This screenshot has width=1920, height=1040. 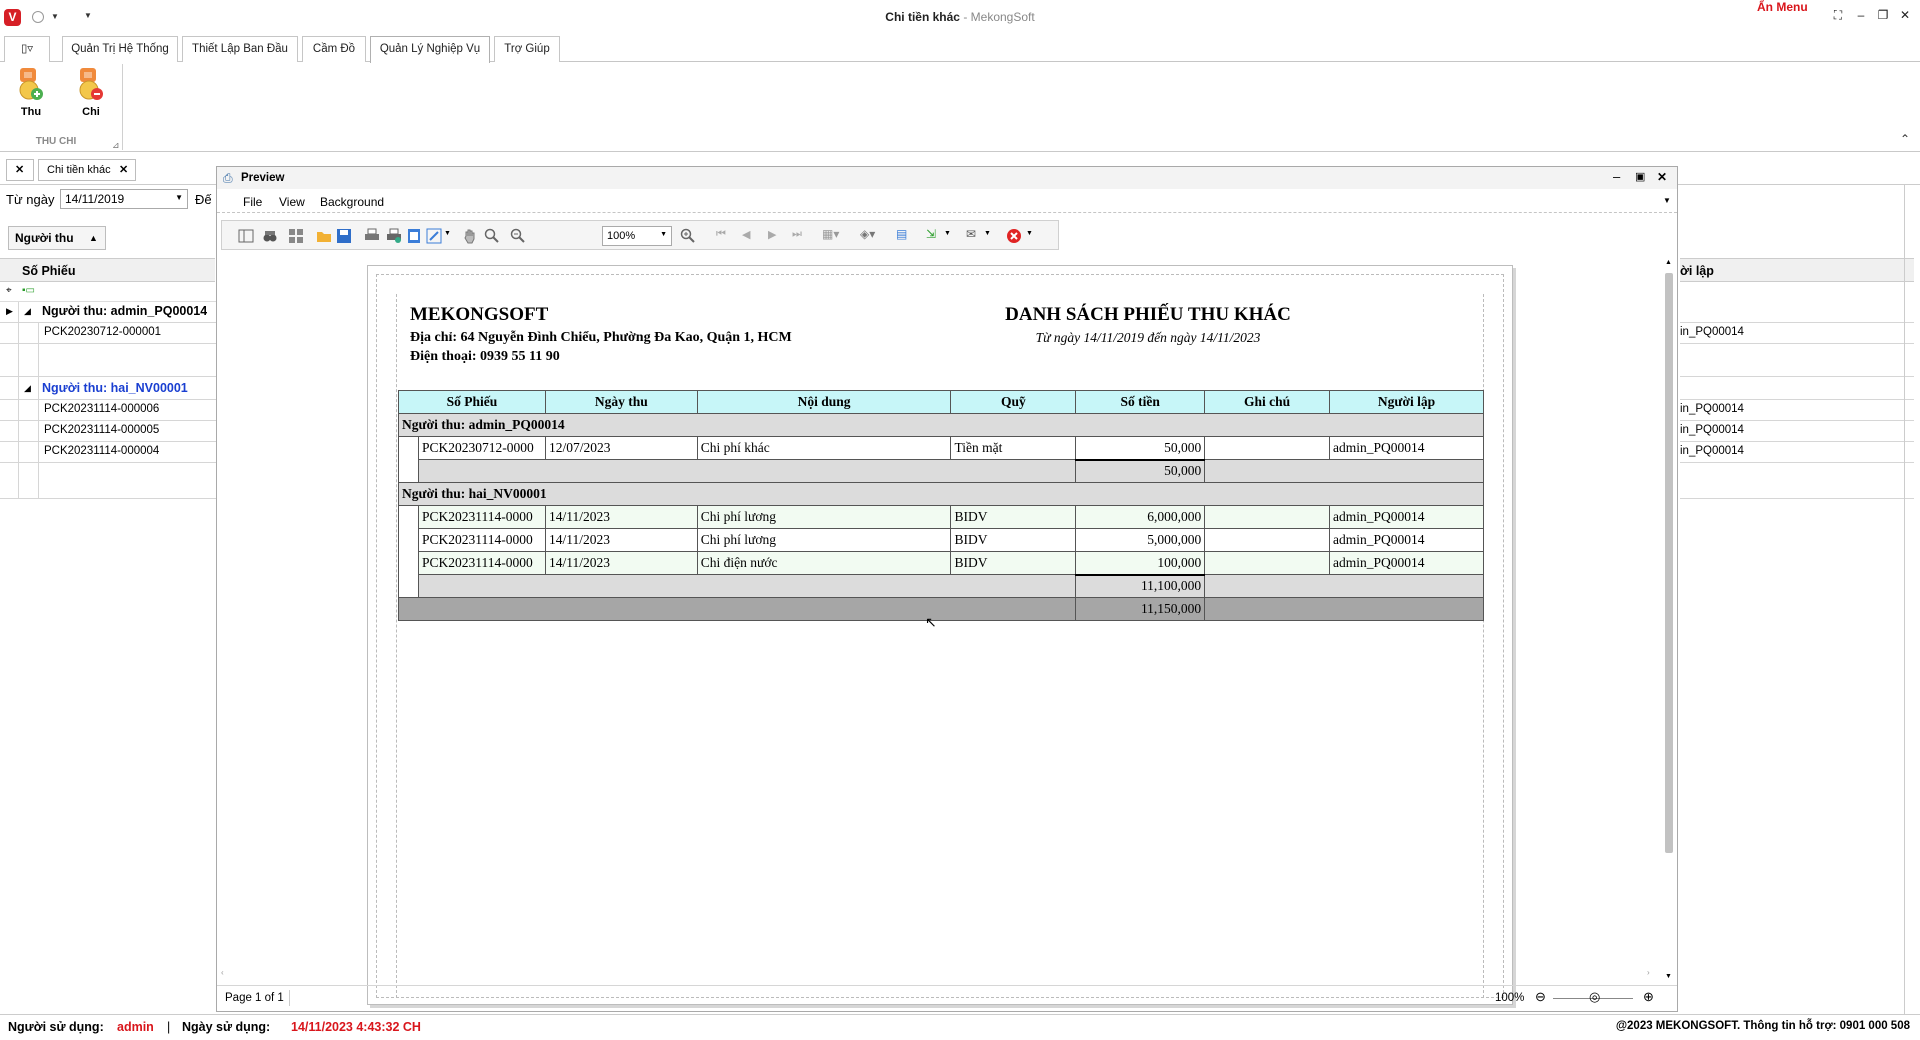 What do you see at coordinates (1905, 139) in the screenshot?
I see `collapse-ribbon-icon: ⌃` at bounding box center [1905, 139].